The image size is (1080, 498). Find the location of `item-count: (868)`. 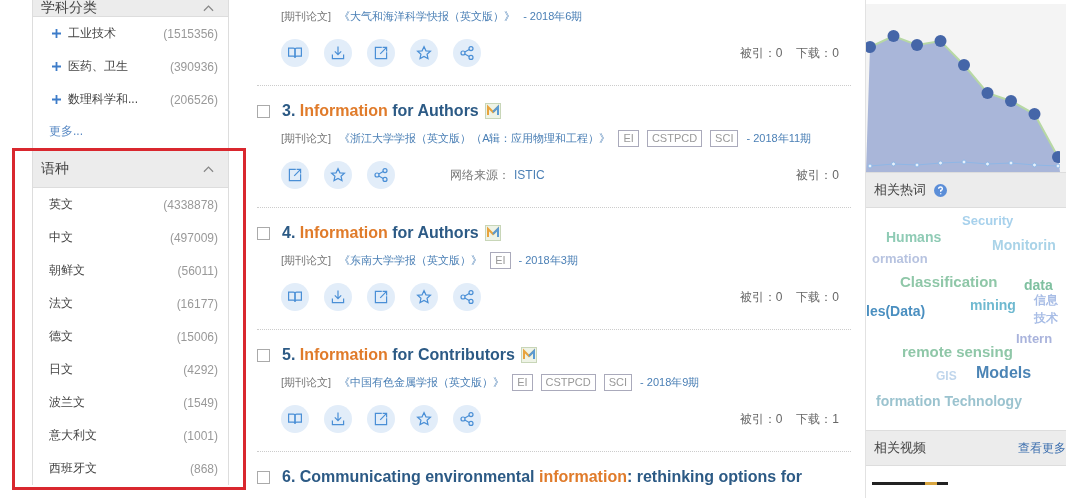

item-count: (868) is located at coordinates (204, 468).